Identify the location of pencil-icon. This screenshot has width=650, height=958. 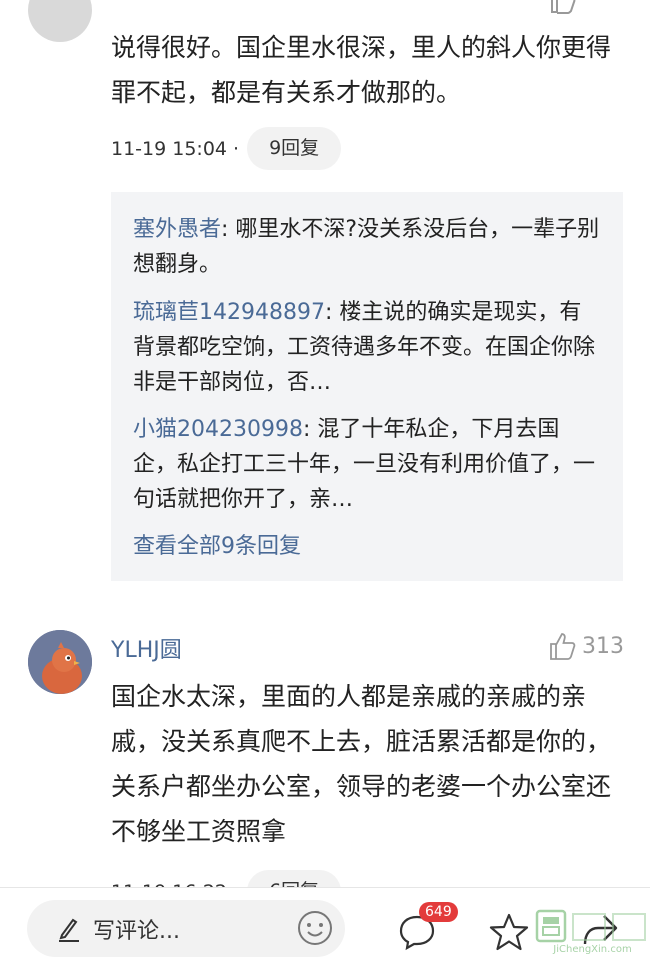
(69, 930).